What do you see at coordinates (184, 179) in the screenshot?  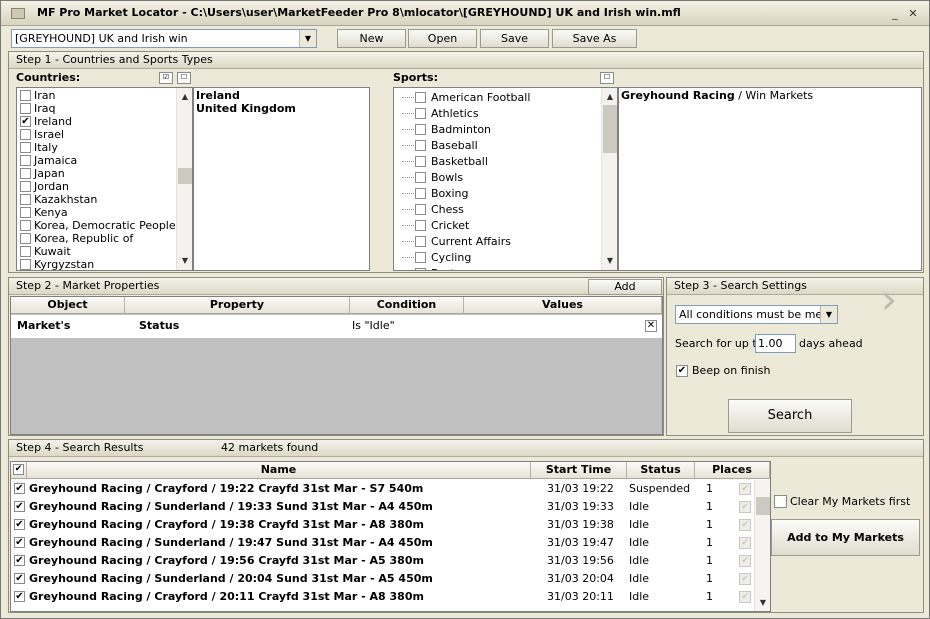 I see `countries-scrollbar: ▲ ▼` at bounding box center [184, 179].